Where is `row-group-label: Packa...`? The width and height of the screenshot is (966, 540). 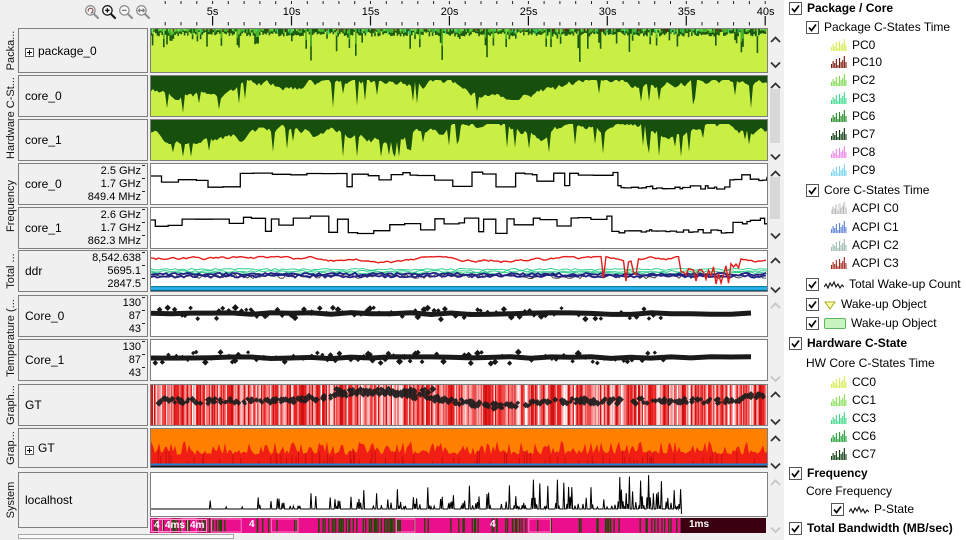 row-group-label: Packa... is located at coordinates (11, 50).